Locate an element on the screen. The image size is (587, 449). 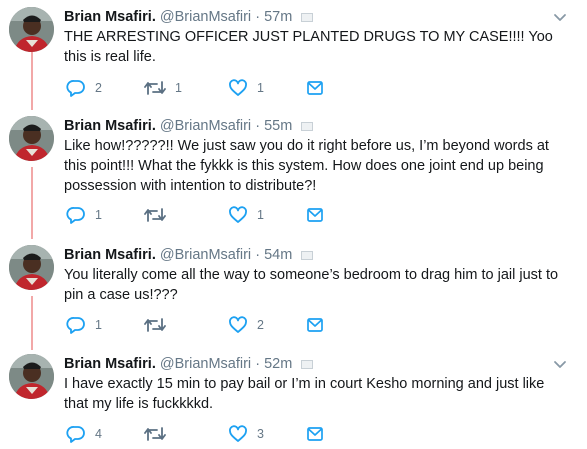
tweet-header: Brian Msafiri. @BrianMsafiri · 54m is located at coordinates (189, 255).